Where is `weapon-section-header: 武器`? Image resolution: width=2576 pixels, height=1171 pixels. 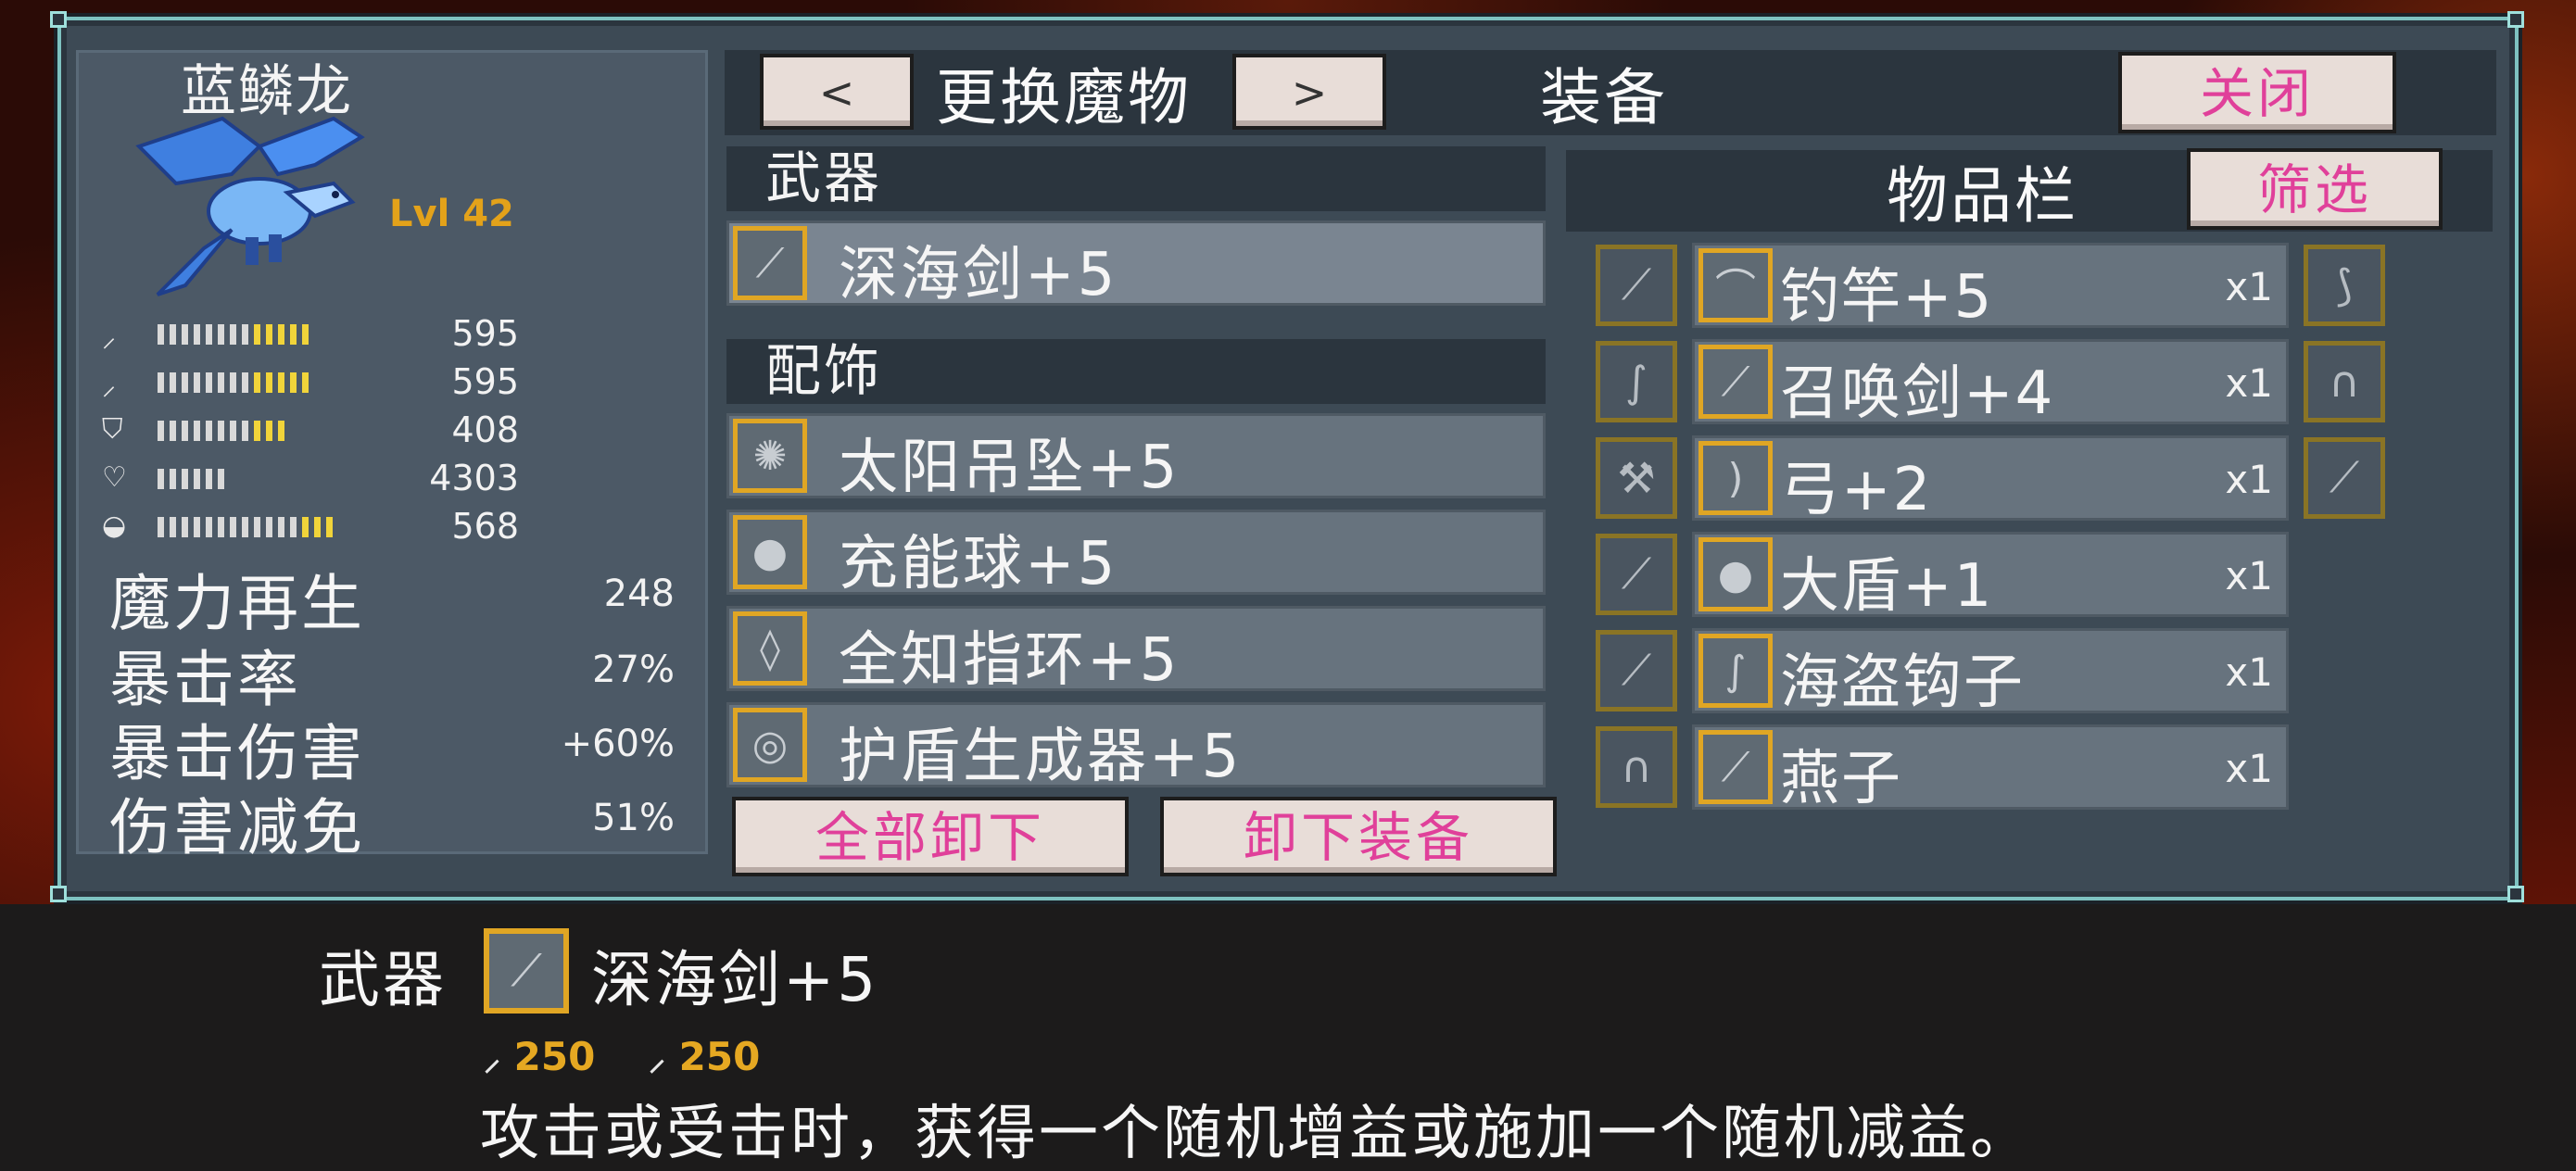
weapon-section-header: 武器 is located at coordinates (1136, 179).